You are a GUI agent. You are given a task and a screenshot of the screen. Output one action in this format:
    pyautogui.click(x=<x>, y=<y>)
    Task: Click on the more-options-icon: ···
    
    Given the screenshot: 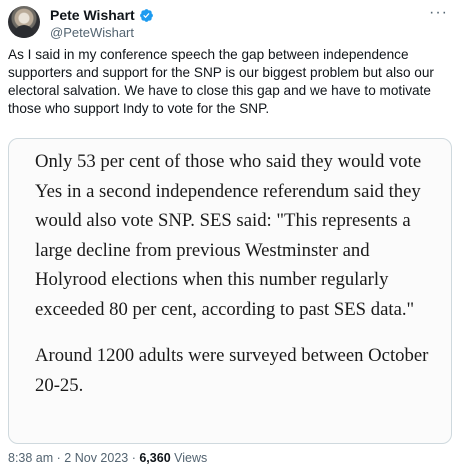 What is the action you would take?
    pyautogui.click(x=438, y=13)
    